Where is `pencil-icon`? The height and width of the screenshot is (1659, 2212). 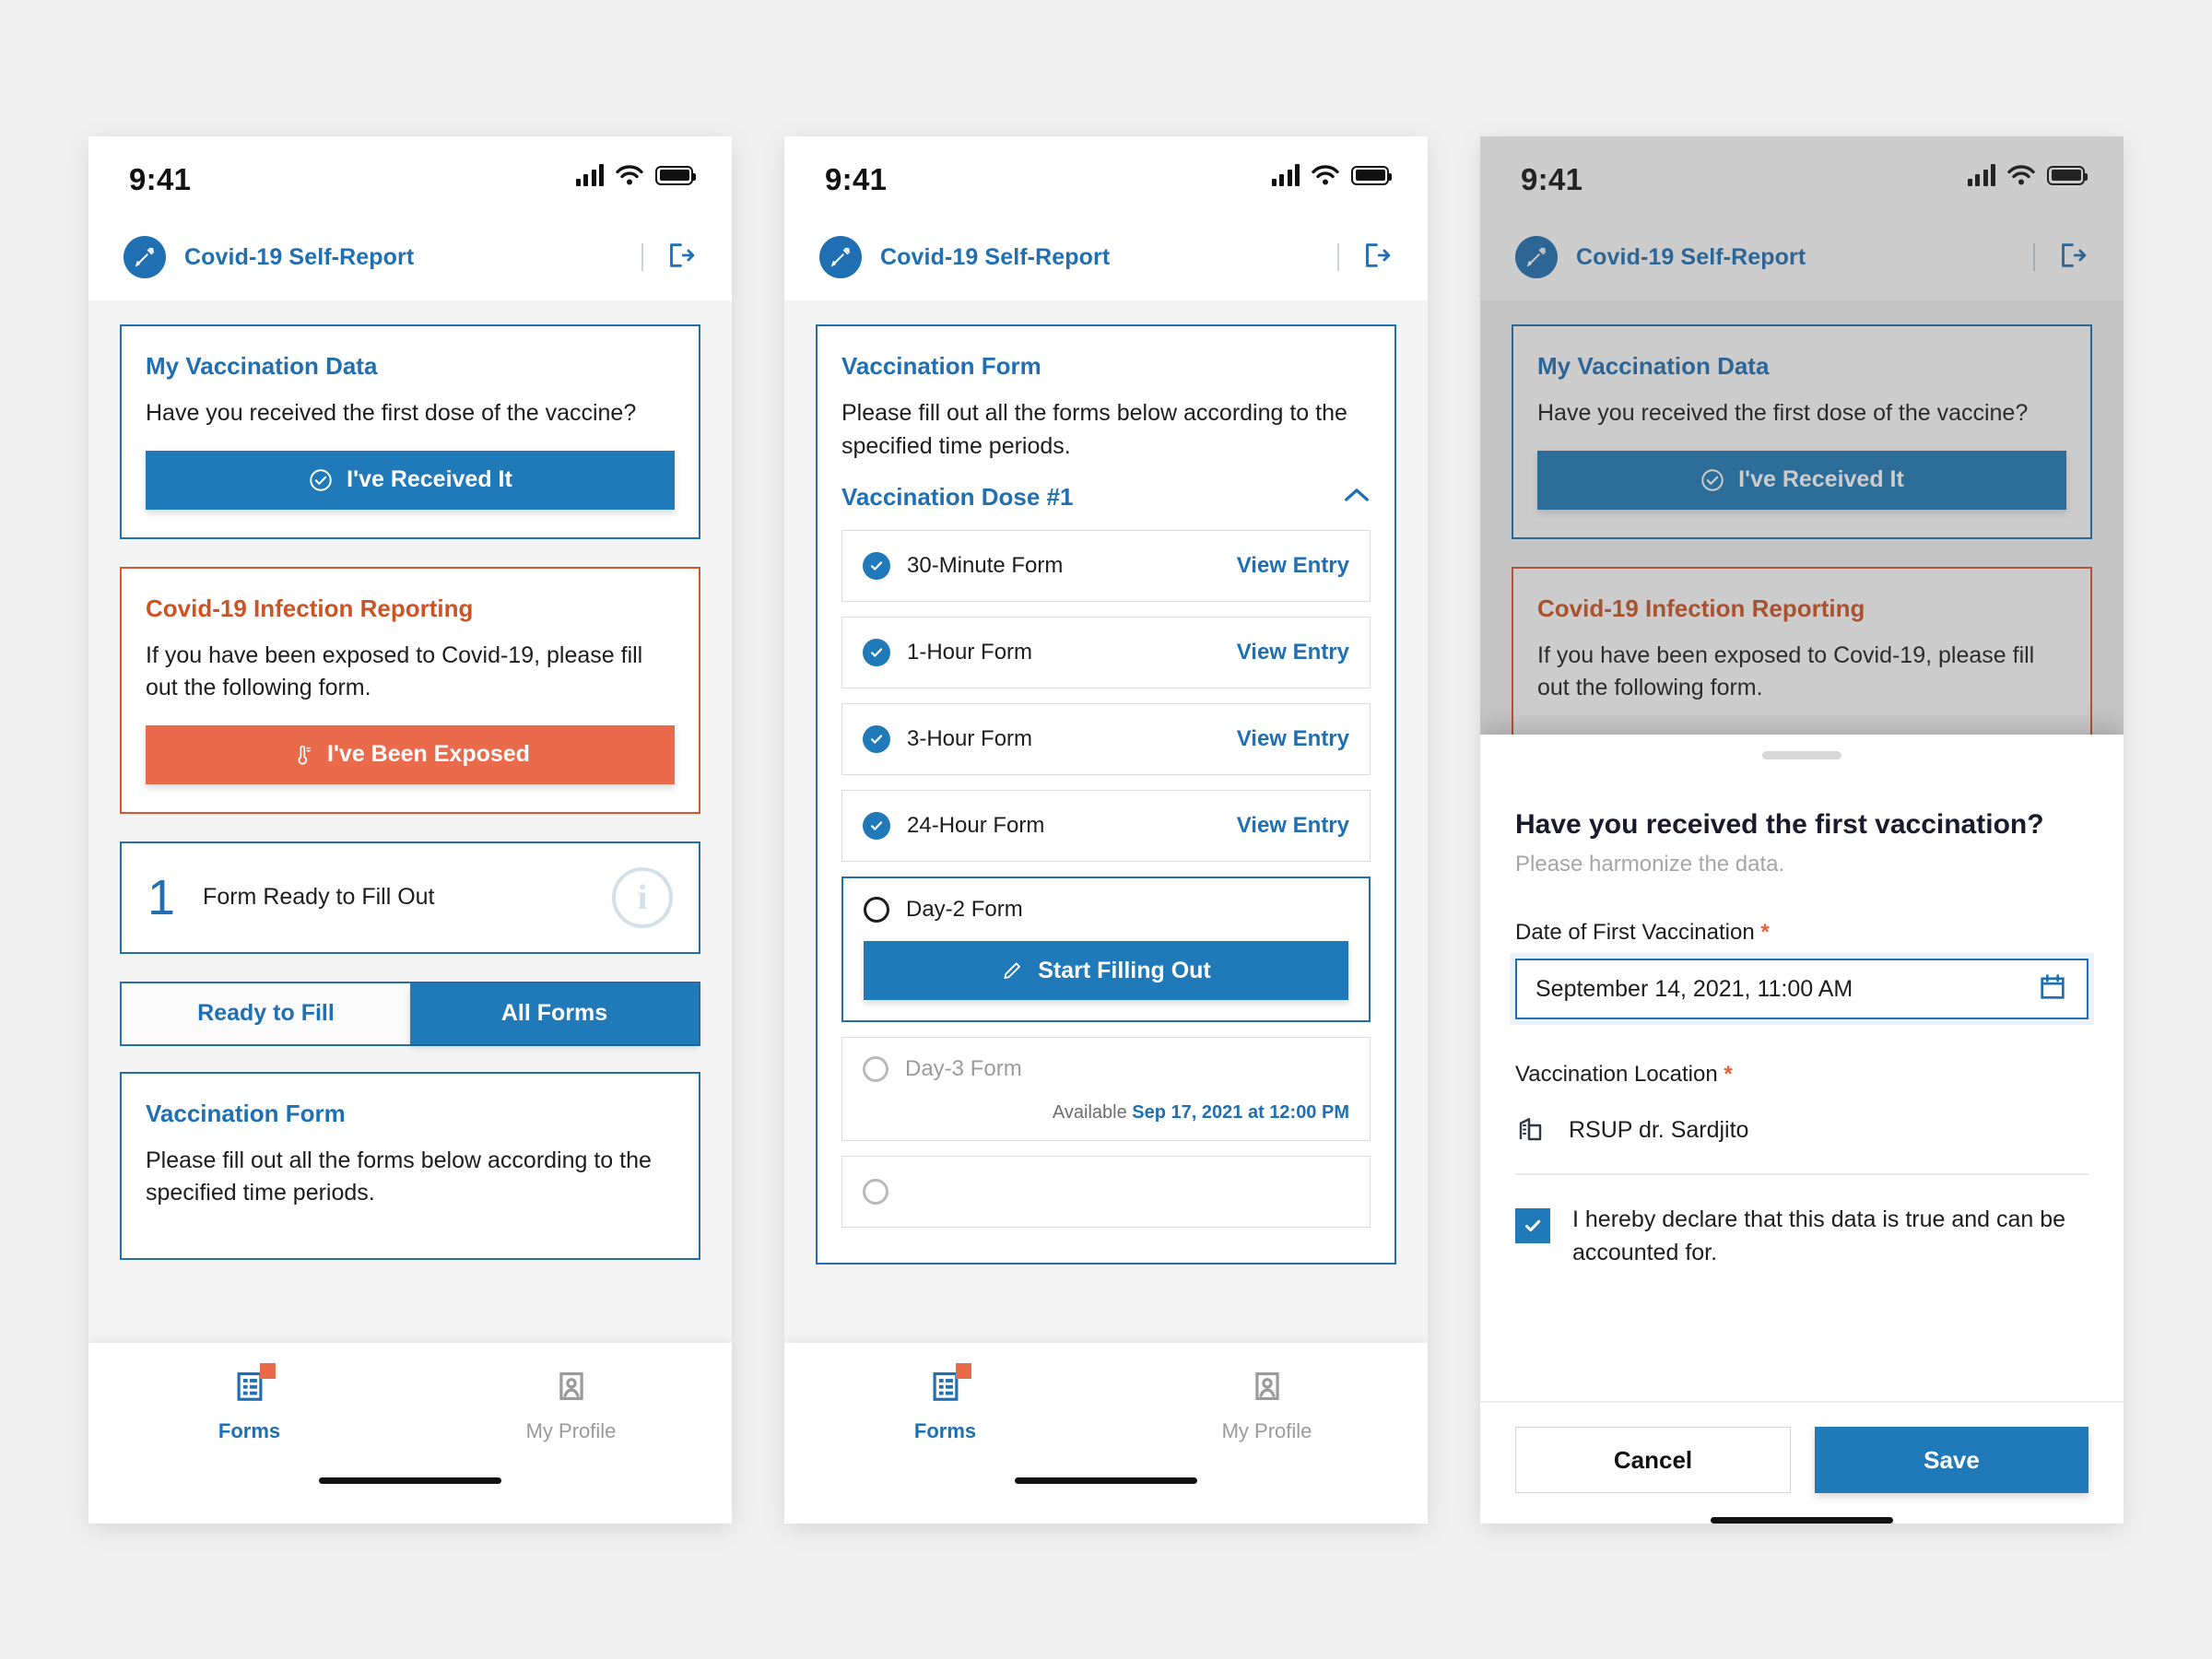
pencil-icon is located at coordinates (1012, 971).